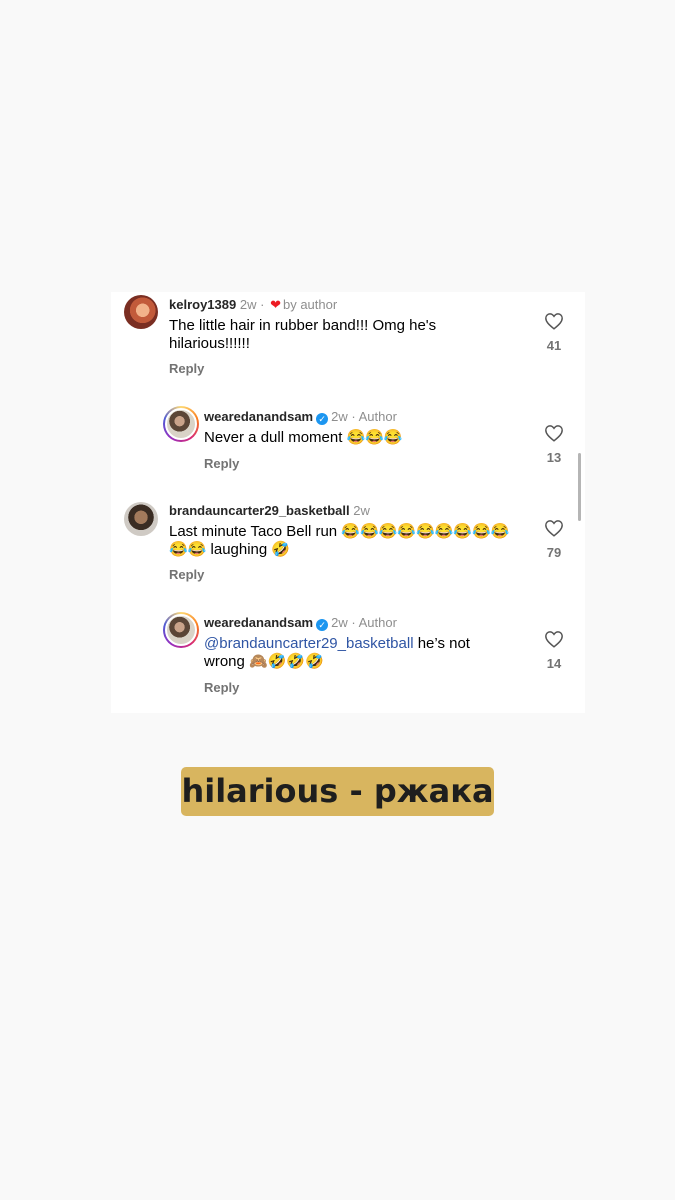 This screenshot has height=1200, width=675. What do you see at coordinates (275, 304) in the screenshot?
I see `author-liked-heart-icon: ❤` at bounding box center [275, 304].